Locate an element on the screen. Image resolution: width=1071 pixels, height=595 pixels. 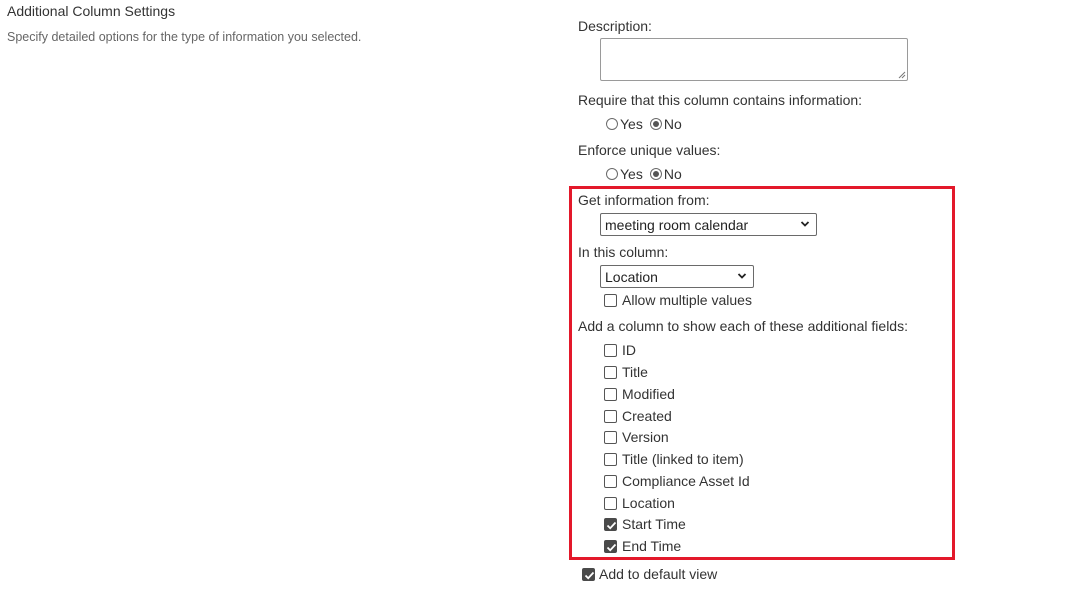
field-option-version: Version is located at coordinates (636, 437).